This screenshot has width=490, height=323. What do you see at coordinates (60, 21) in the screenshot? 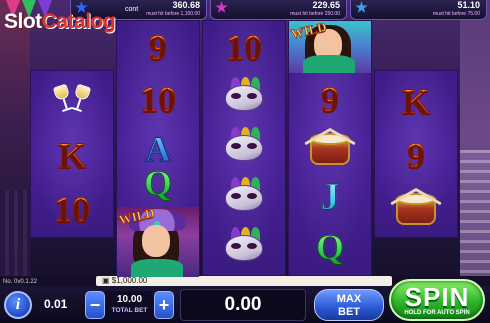
I see `slotcatalog-logo: SlotCatalog` at bounding box center [60, 21].